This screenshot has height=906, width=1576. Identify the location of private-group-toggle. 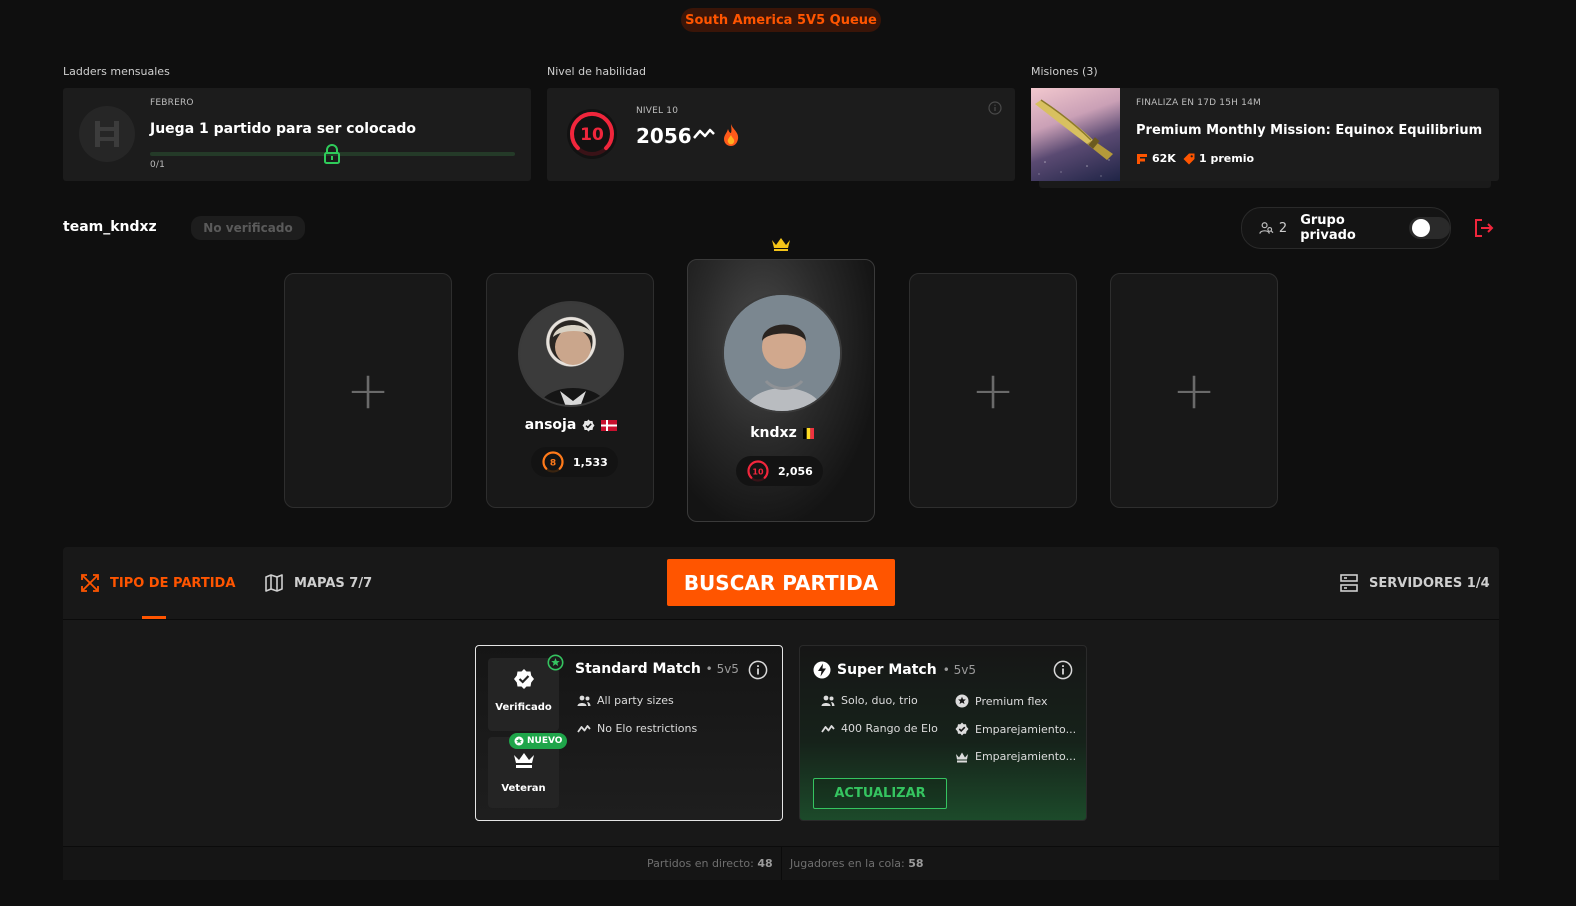
(1429, 228).